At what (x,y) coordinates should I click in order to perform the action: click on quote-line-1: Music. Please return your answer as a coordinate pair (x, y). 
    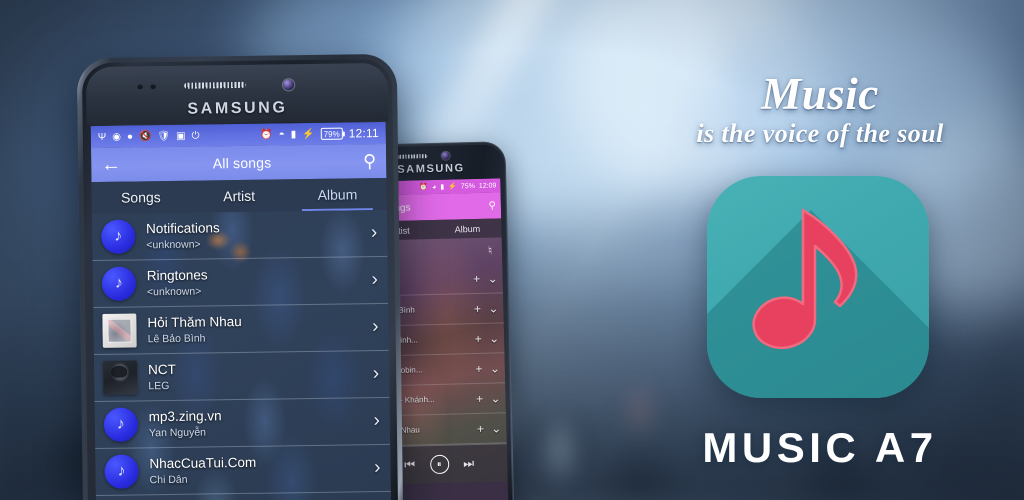
    Looking at the image, I should click on (820, 94).